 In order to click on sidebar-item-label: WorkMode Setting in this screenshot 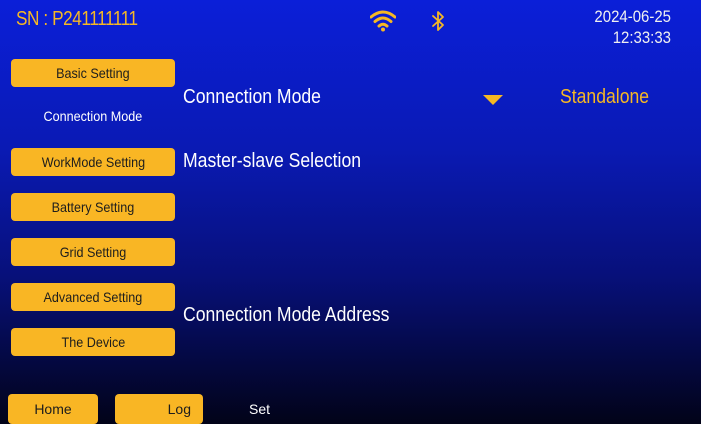, I will do `click(93, 162)`.